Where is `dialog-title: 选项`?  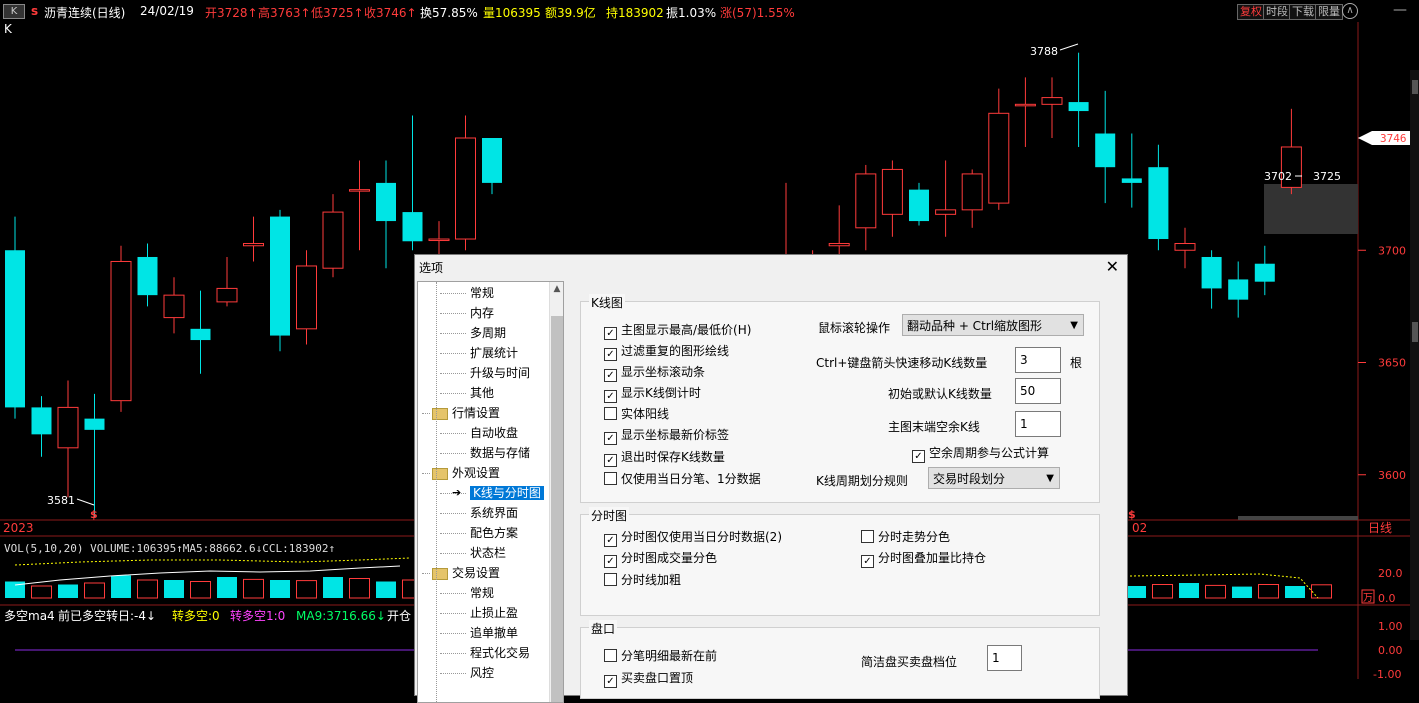 dialog-title: 选项 is located at coordinates (431, 268).